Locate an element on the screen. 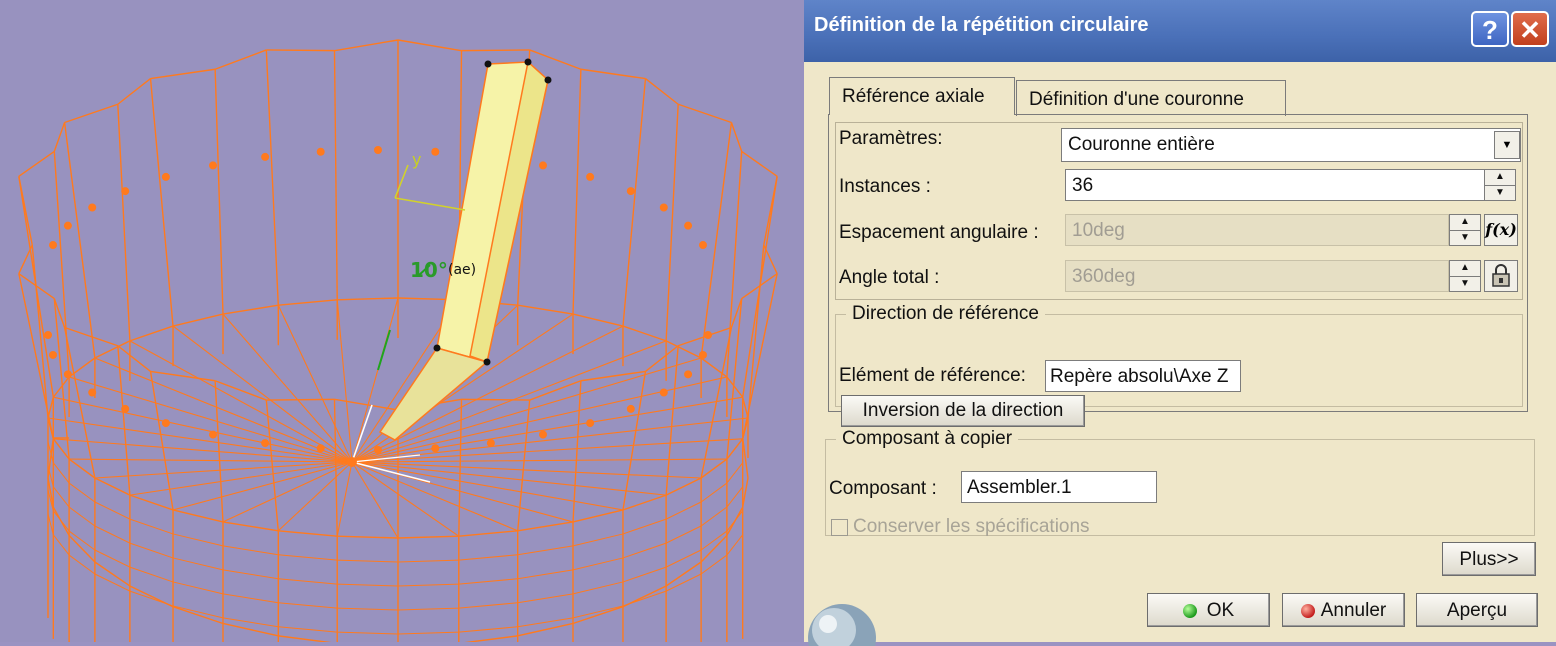 Image resolution: width=1556 pixels, height=646 pixels. parameters-dropdown-button: ▼ is located at coordinates (1507, 145).